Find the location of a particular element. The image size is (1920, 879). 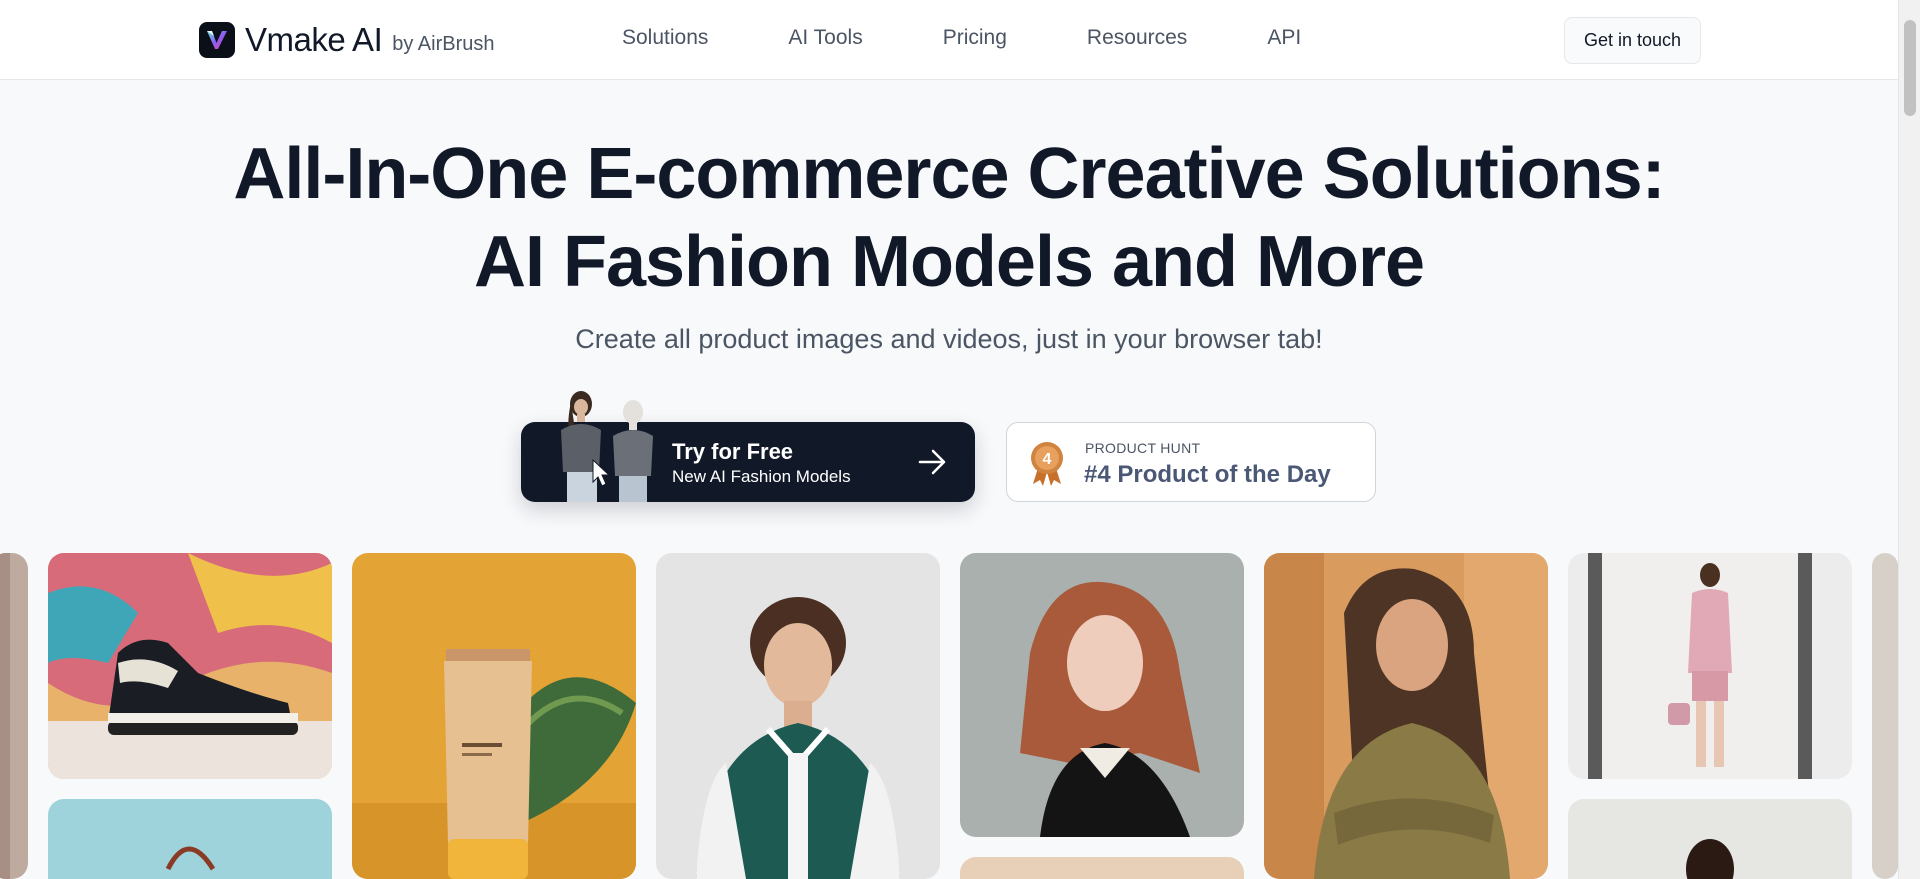

fashion-models-thumbnail is located at coordinates (607, 446).